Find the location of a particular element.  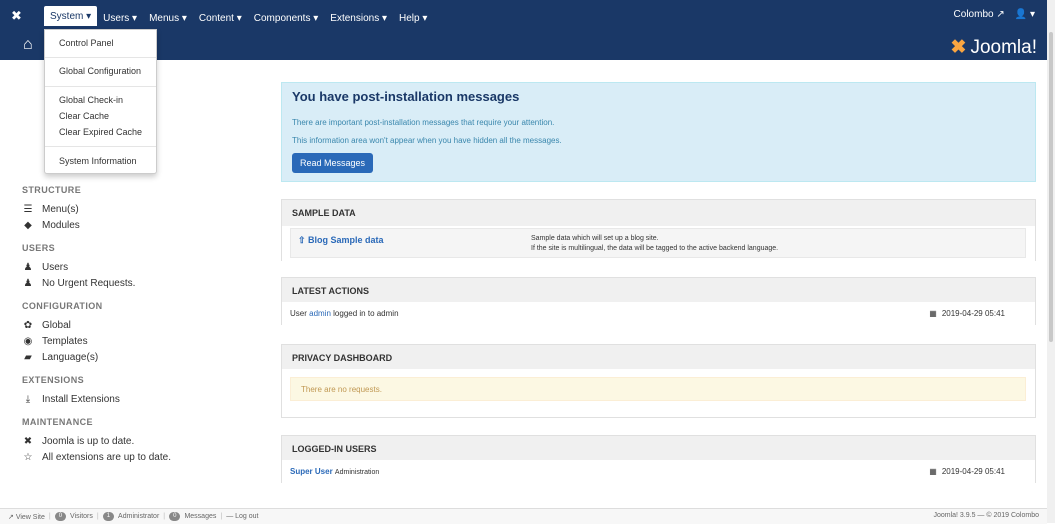

star-icon: ☆ is located at coordinates (28, 457).